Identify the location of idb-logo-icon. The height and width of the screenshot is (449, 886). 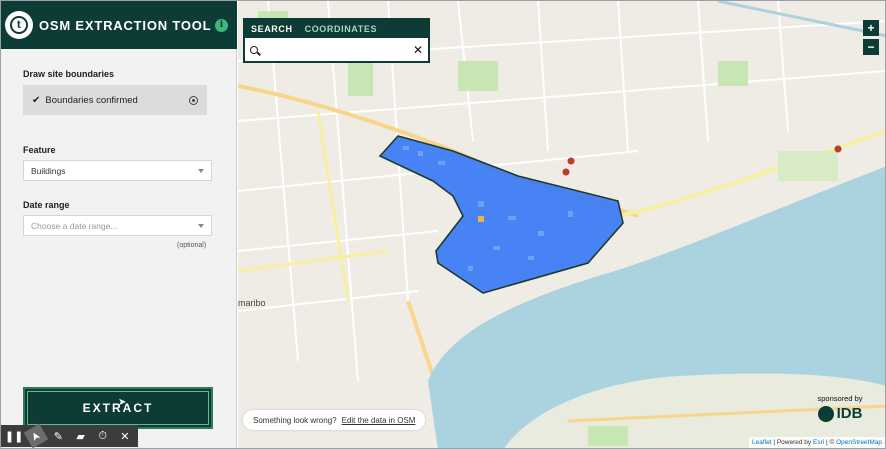
(825, 413).